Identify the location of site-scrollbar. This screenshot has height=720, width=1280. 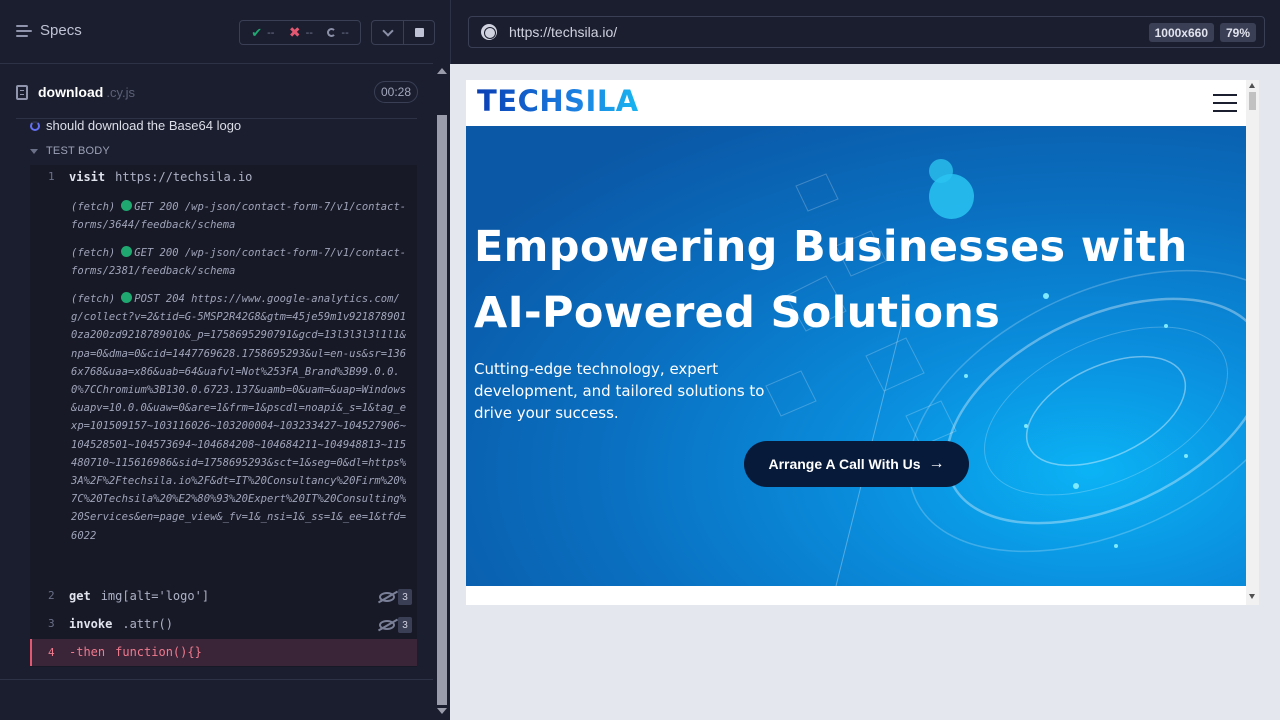
(1252, 342).